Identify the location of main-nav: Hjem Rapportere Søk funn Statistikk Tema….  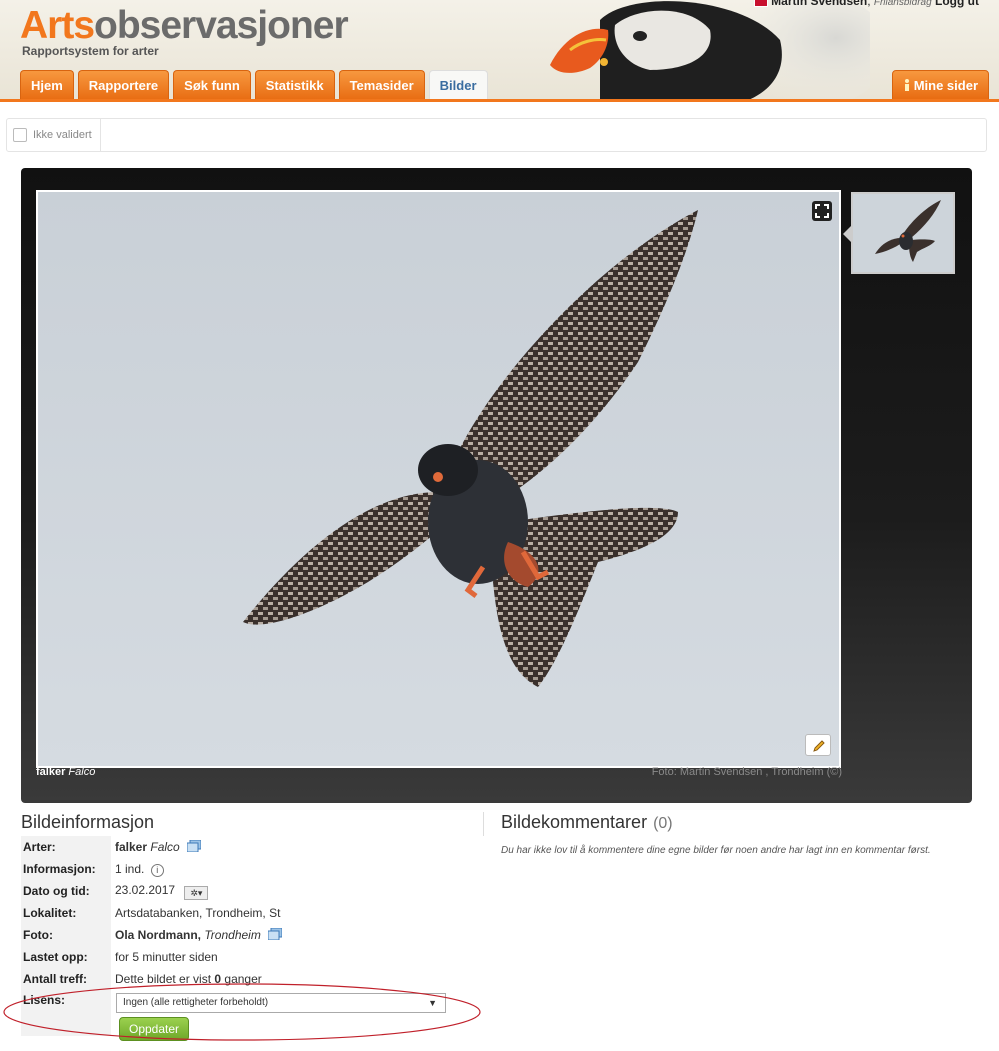
(254, 84).